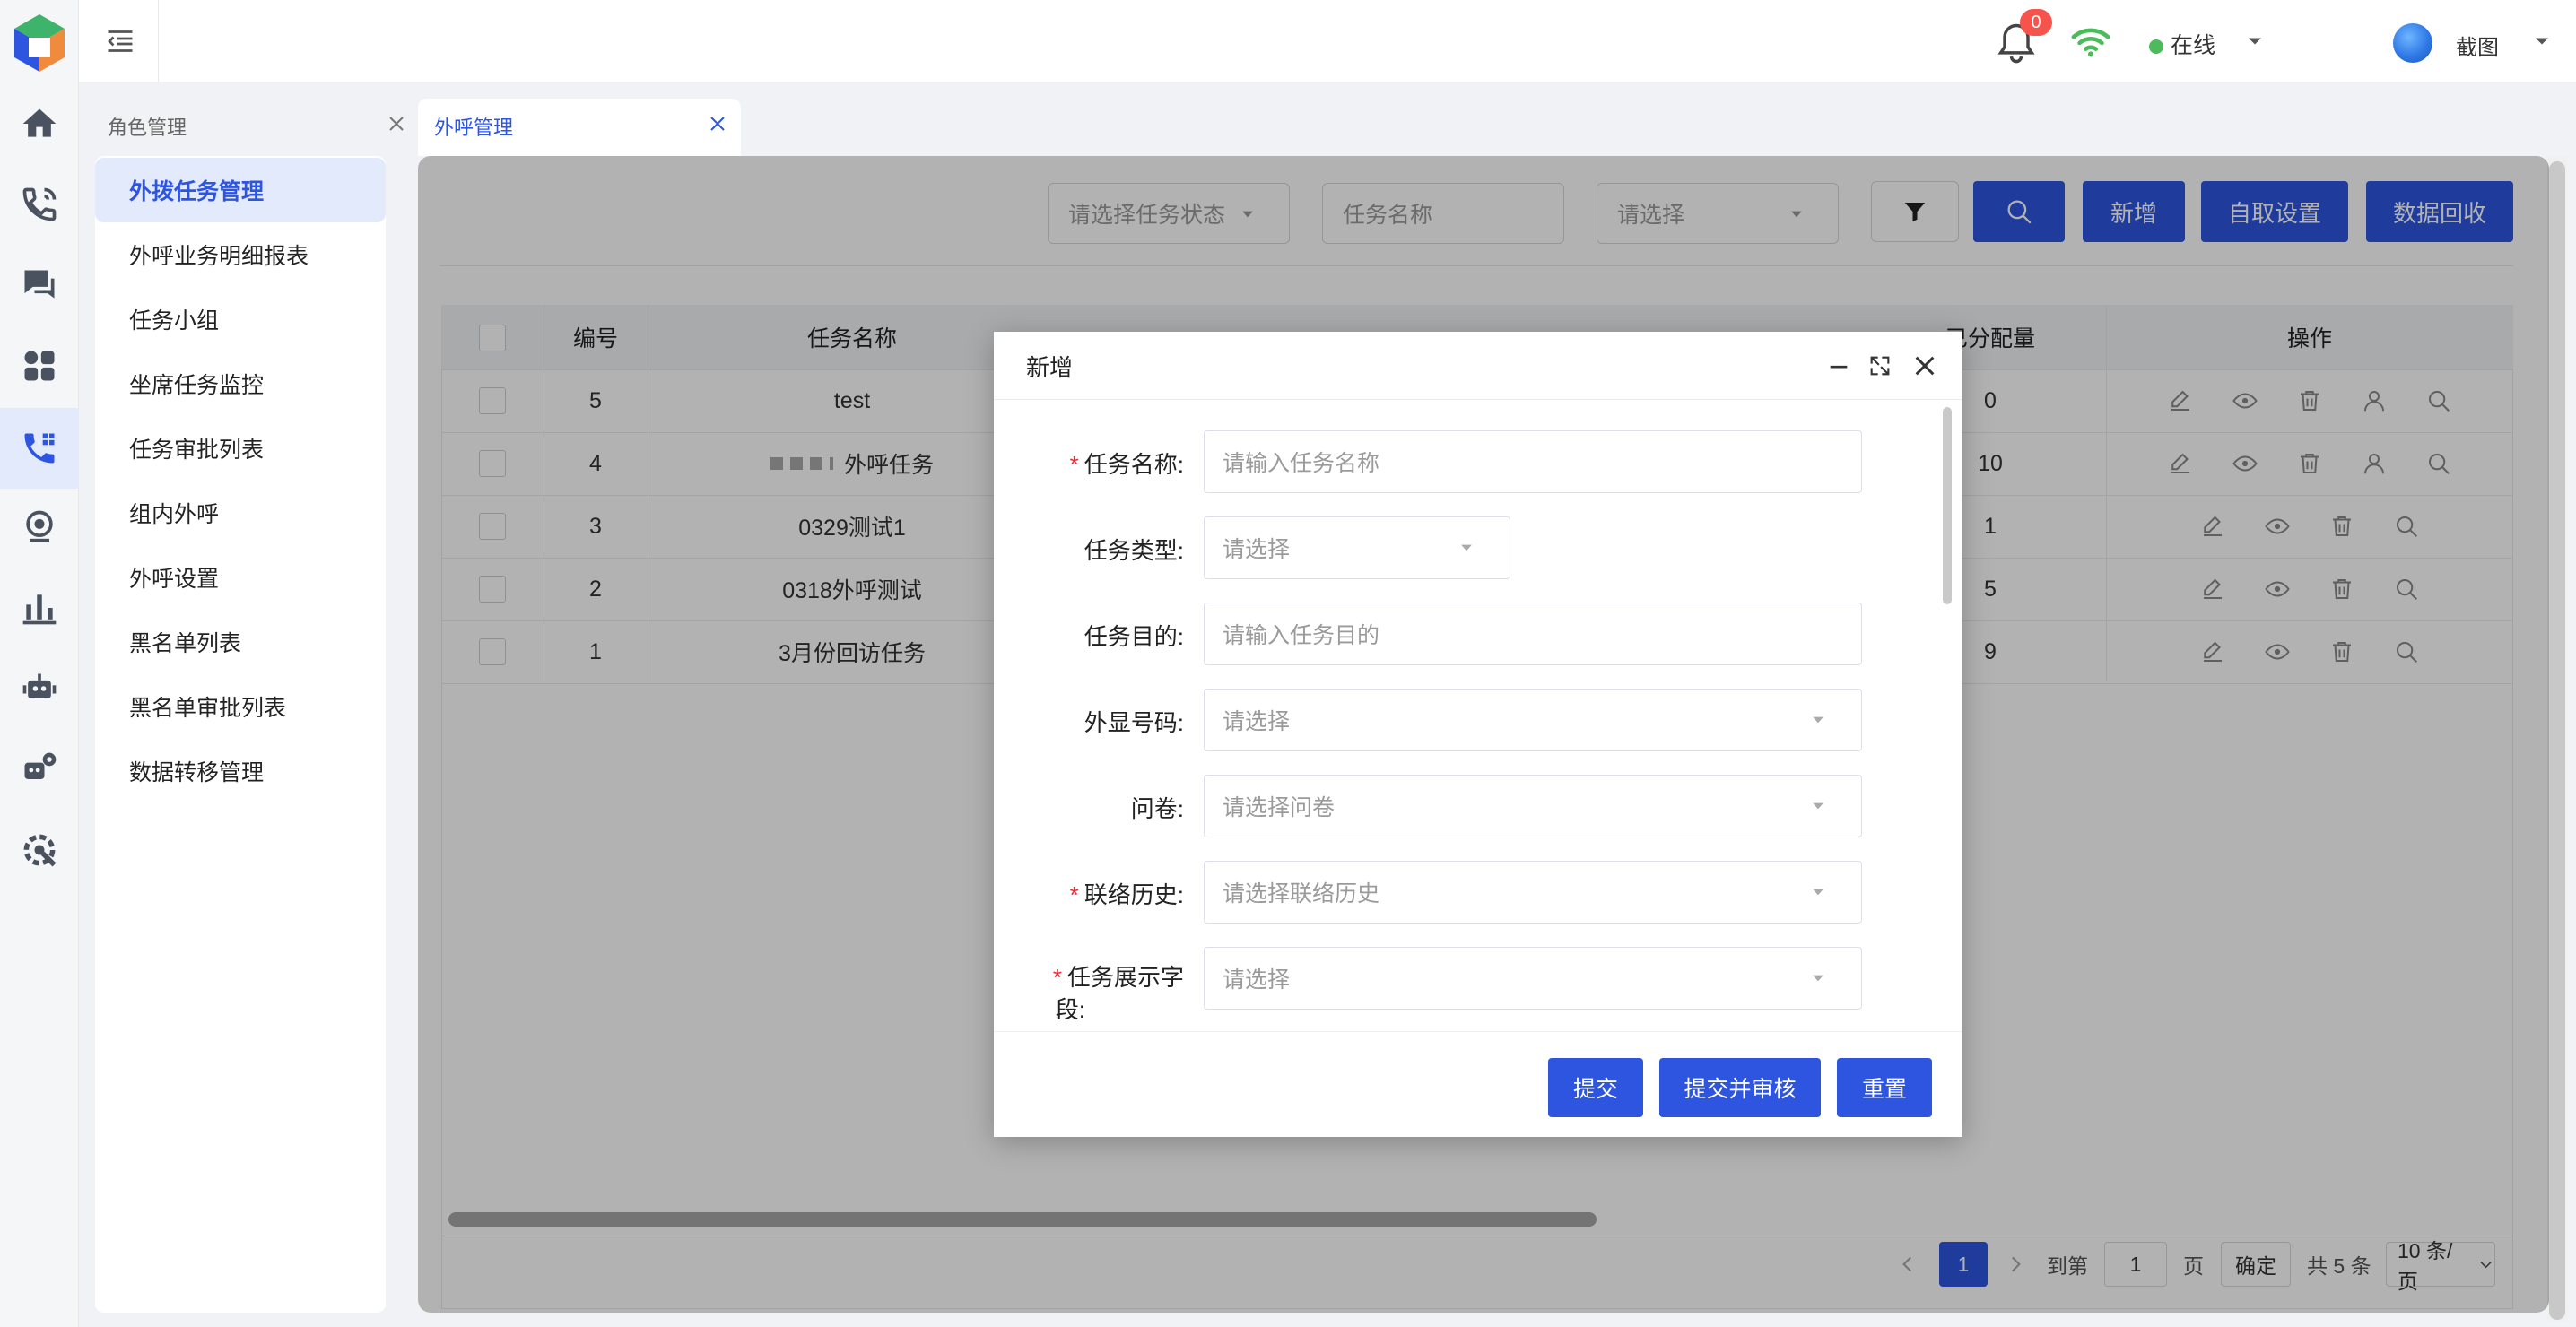 The width and height of the screenshot is (2576, 1327). Describe the element at coordinates (1533, 892) in the screenshot. I see `contact-history-select: 请选择联络历史` at that location.